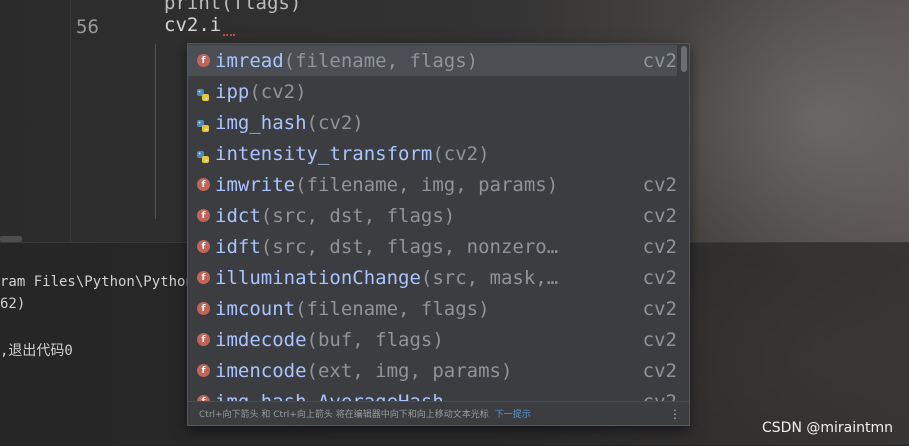  I want to click on completion-name: imread, so click(249, 60).